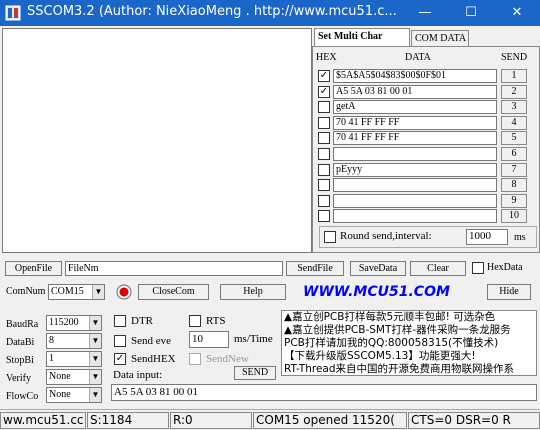  I want to click on round-send-group: Round send,interval: 1000 ms, so click(428, 237).